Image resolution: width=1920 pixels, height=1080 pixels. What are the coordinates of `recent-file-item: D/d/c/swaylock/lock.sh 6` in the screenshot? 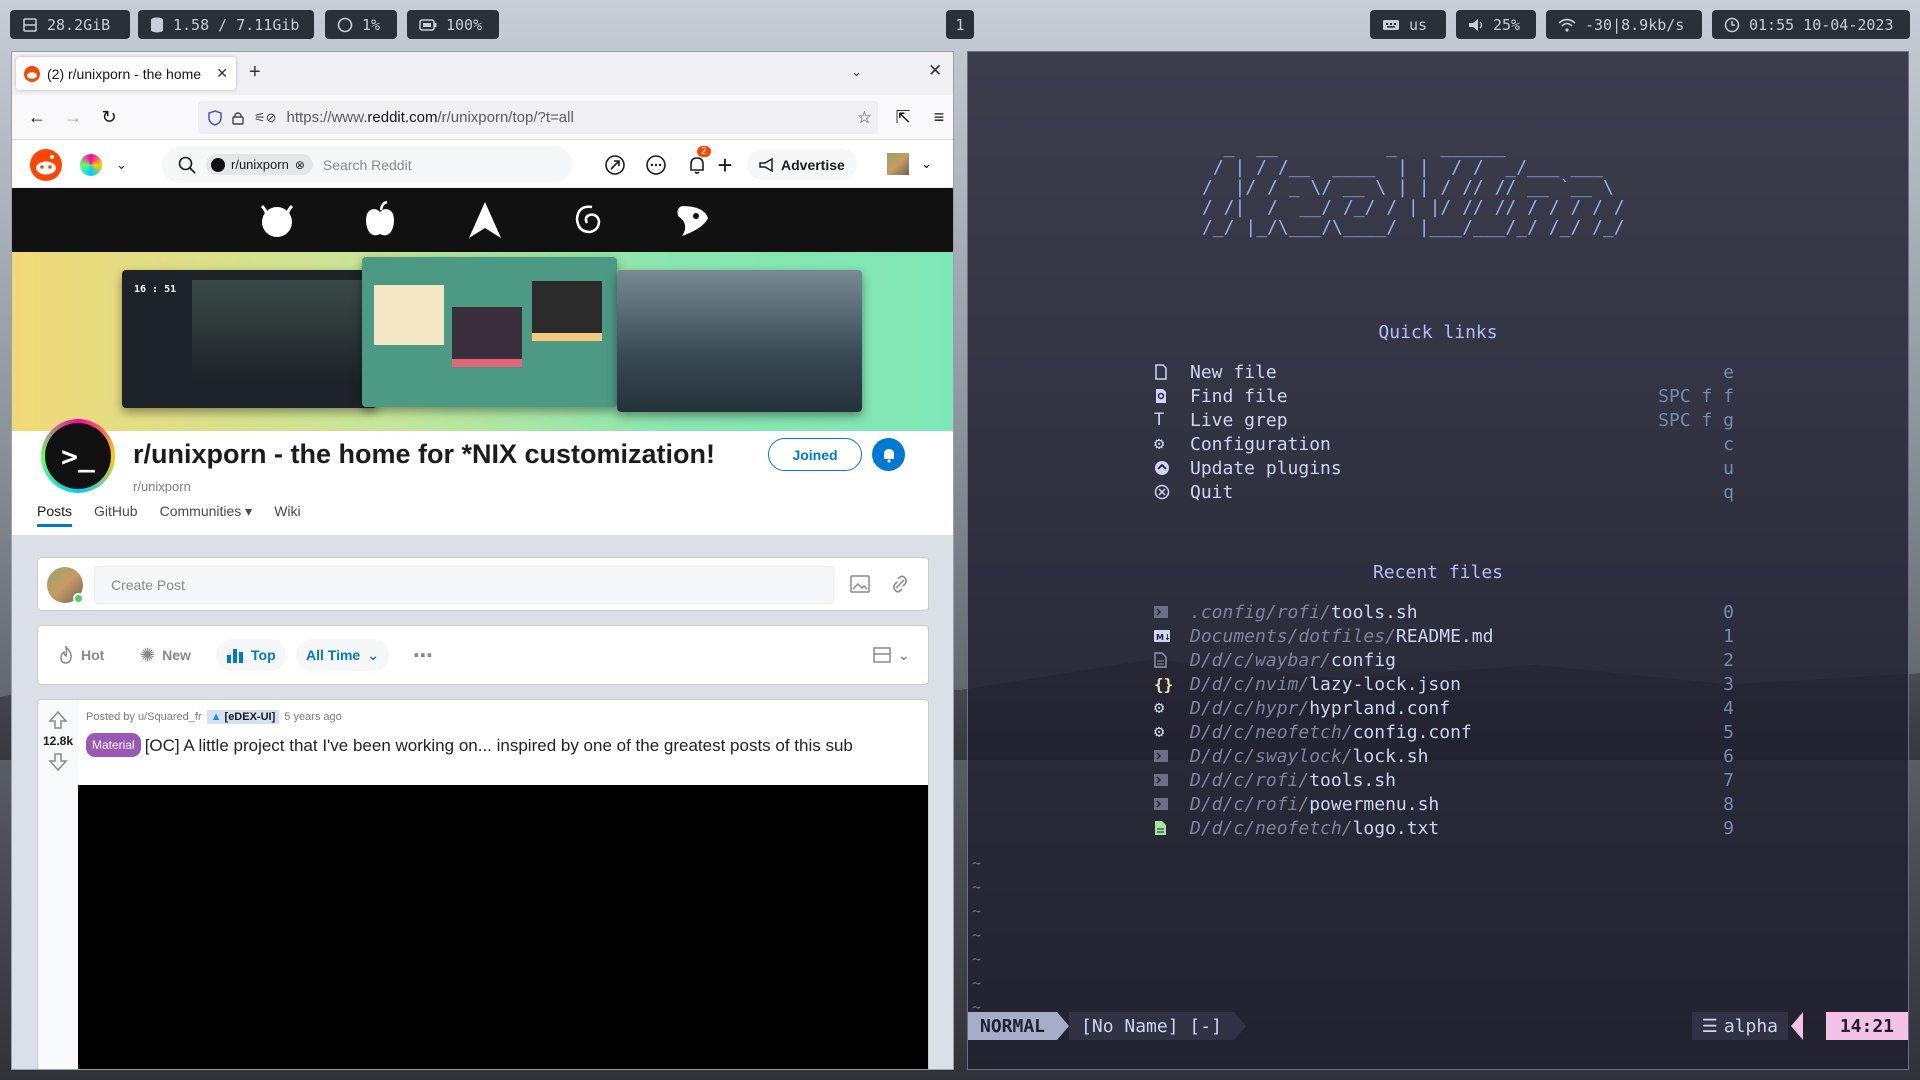 It's located at (1444, 756).